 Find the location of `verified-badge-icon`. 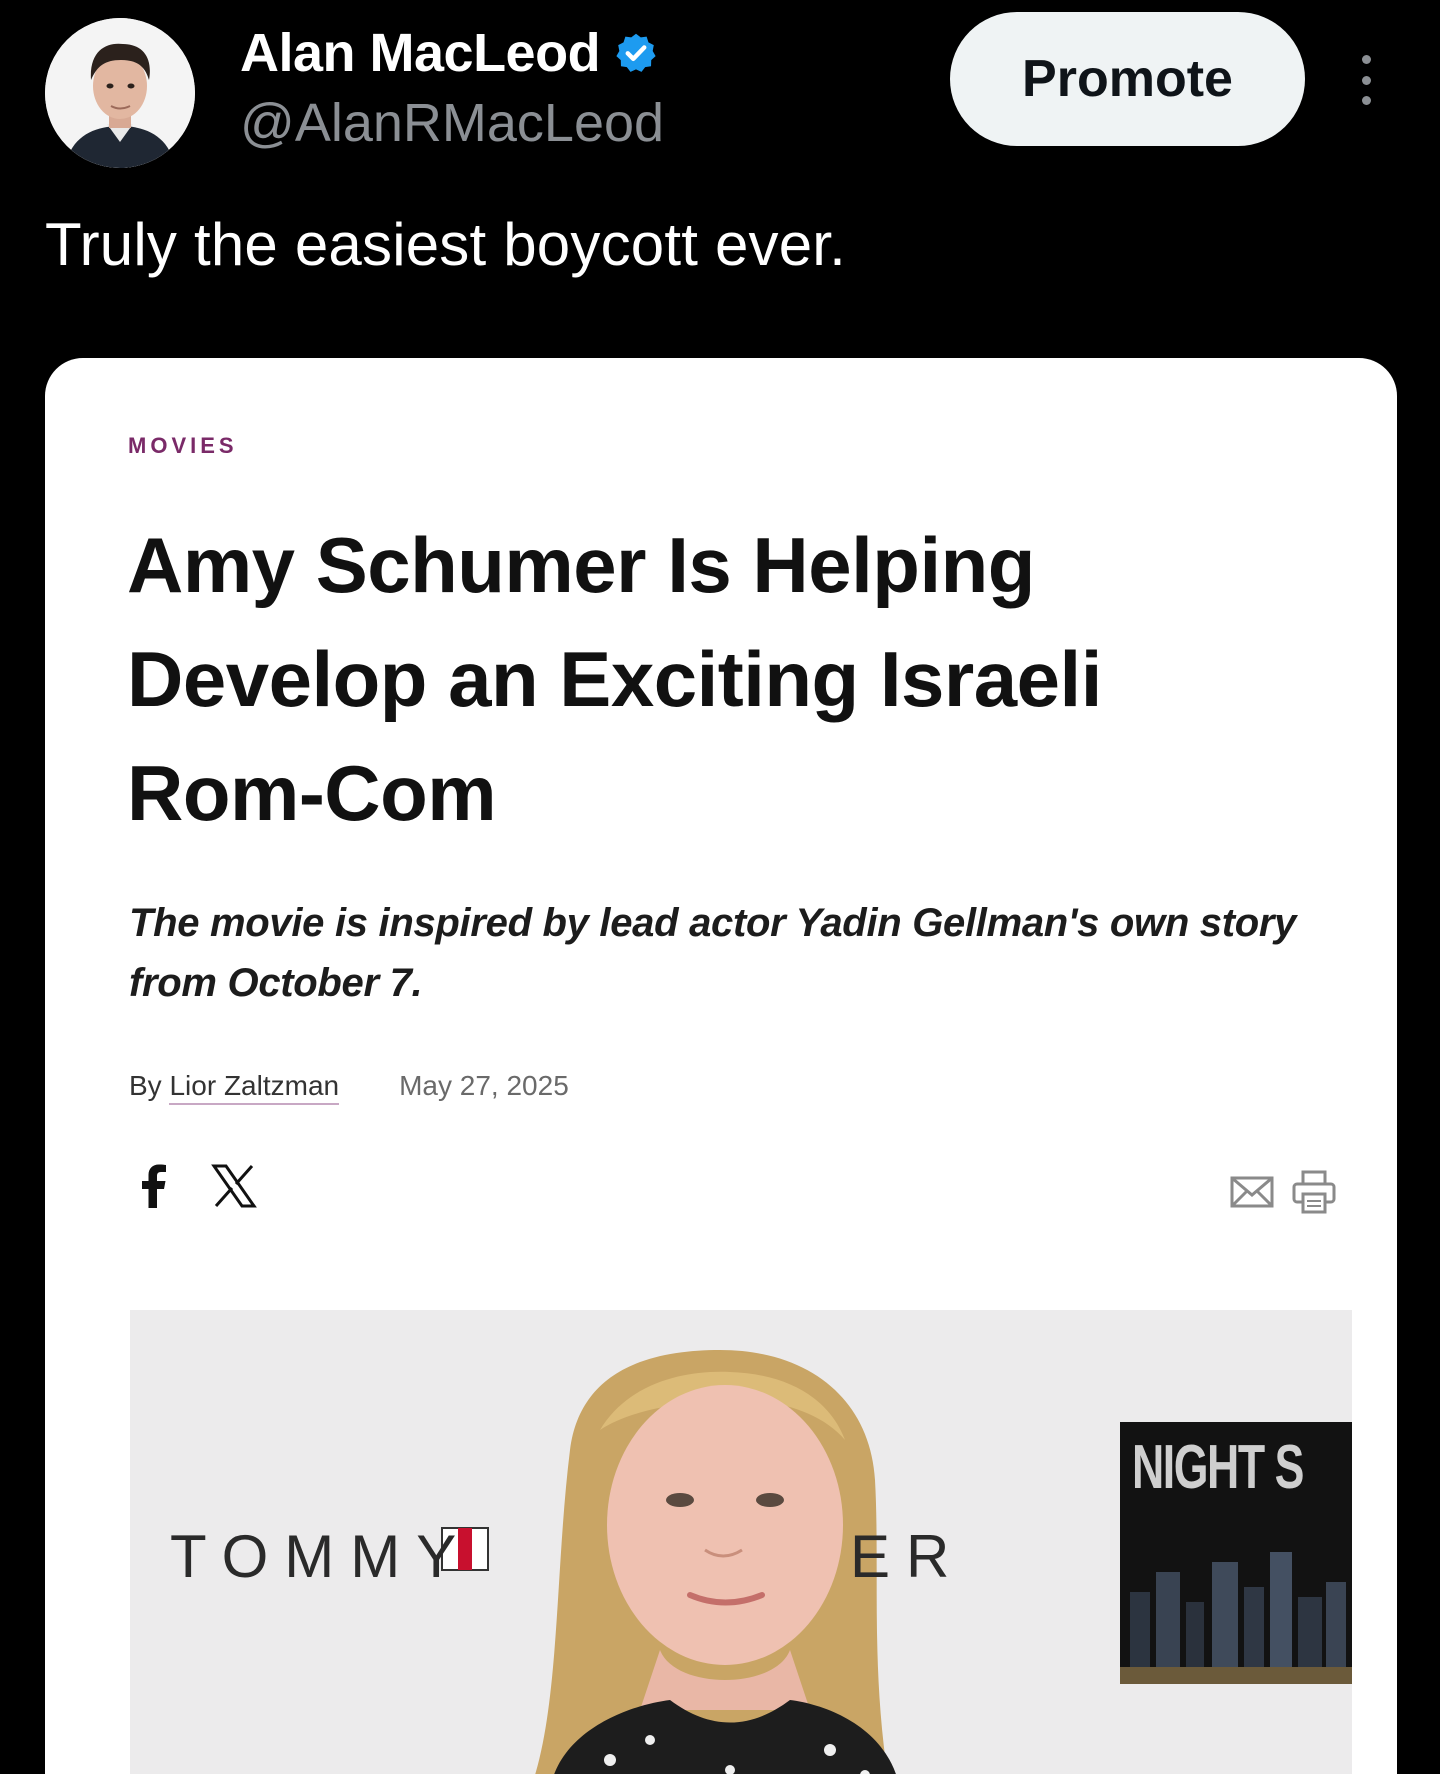

verified-badge-icon is located at coordinates (636, 52).